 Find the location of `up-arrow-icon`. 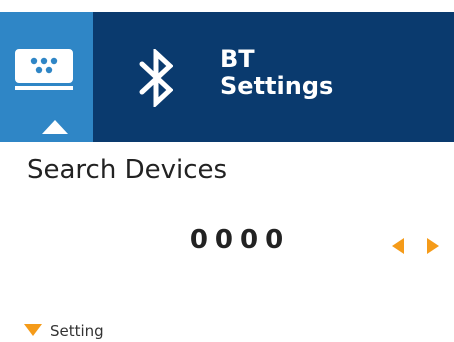

up-arrow-icon is located at coordinates (55, 127).